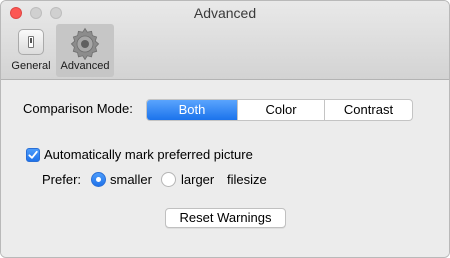 The image size is (450, 258). What do you see at coordinates (85, 43) in the screenshot?
I see `gear-icon` at bounding box center [85, 43].